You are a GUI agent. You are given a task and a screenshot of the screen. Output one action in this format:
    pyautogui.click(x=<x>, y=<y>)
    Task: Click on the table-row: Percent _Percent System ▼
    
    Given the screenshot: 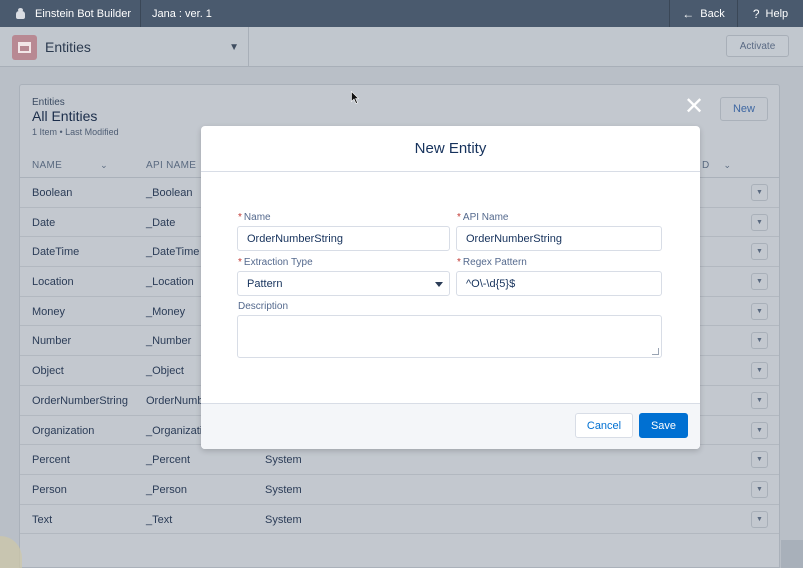 What is the action you would take?
    pyautogui.click(x=399, y=460)
    